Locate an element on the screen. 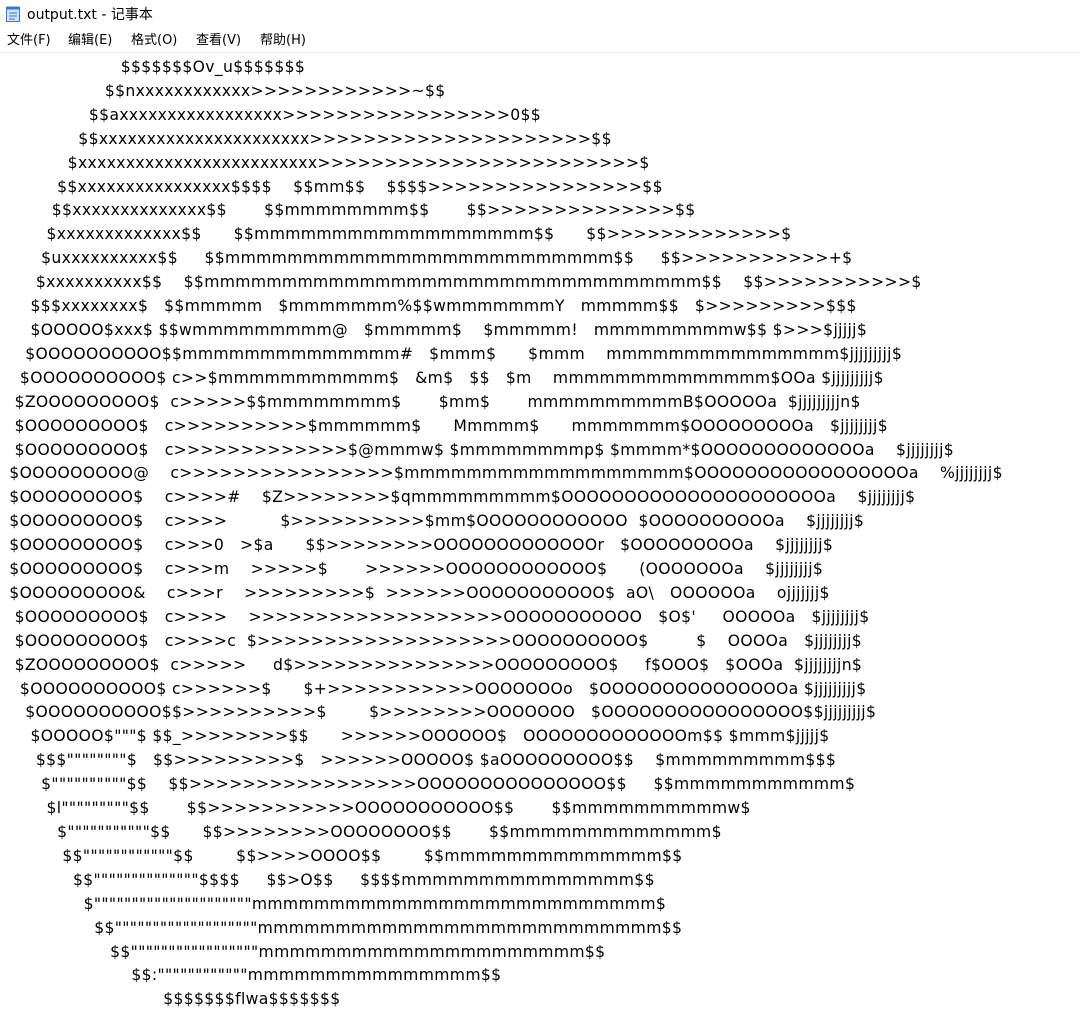 The width and height of the screenshot is (1080, 1022). menu-bar: 文件(F) 编辑(E) 格式(O) 查看(V) 帮助(H) is located at coordinates (540, 41).